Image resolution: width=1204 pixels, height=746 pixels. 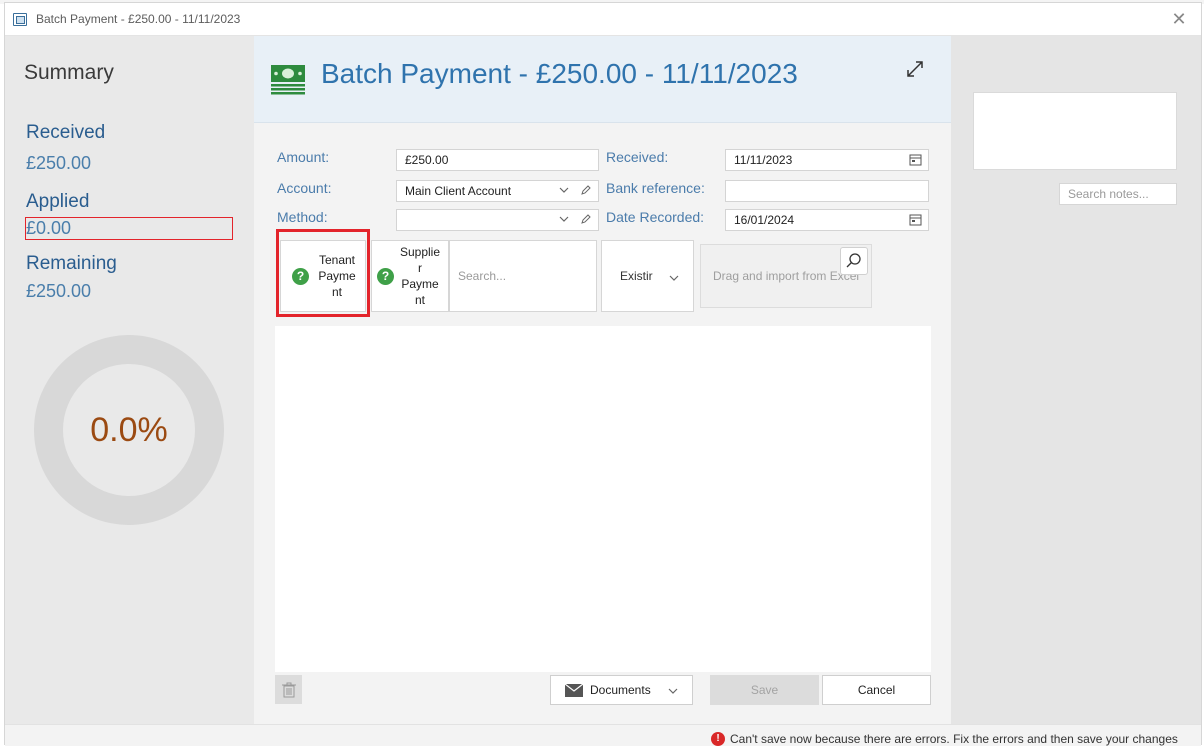 I want to click on donut-center: 0.0%, so click(x=129, y=430).